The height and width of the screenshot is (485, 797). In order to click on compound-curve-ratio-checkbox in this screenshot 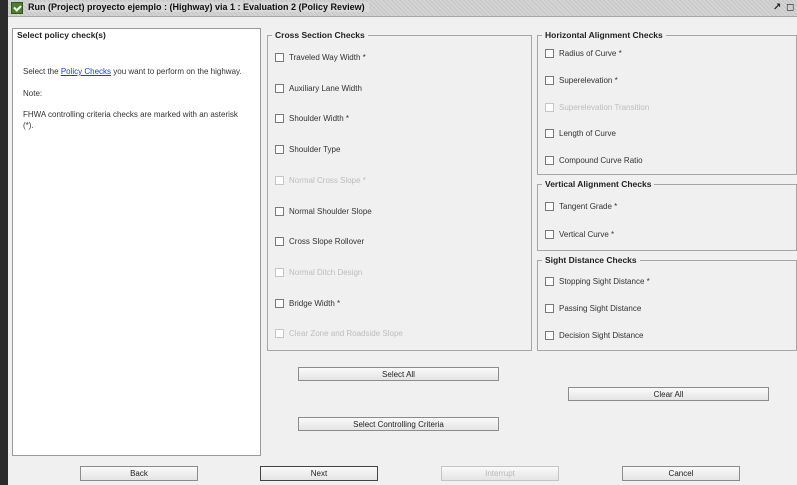, I will do `click(549, 160)`.